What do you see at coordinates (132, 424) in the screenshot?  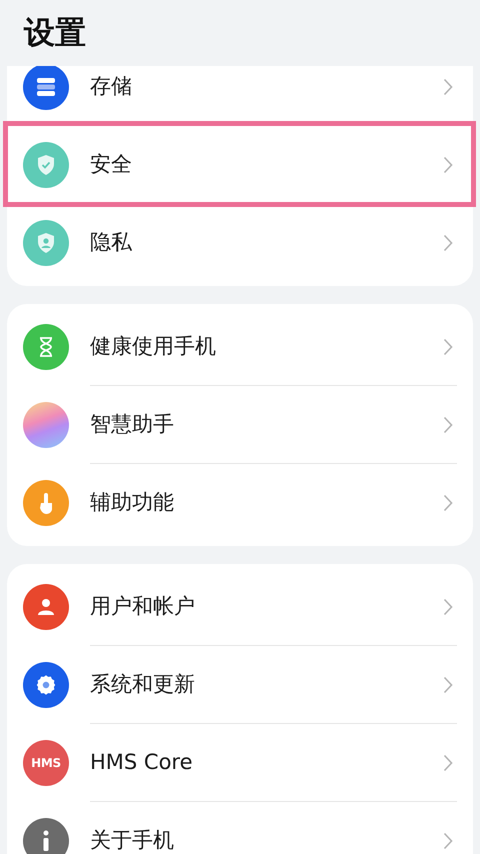 I see `item-label: 智慧助手` at bounding box center [132, 424].